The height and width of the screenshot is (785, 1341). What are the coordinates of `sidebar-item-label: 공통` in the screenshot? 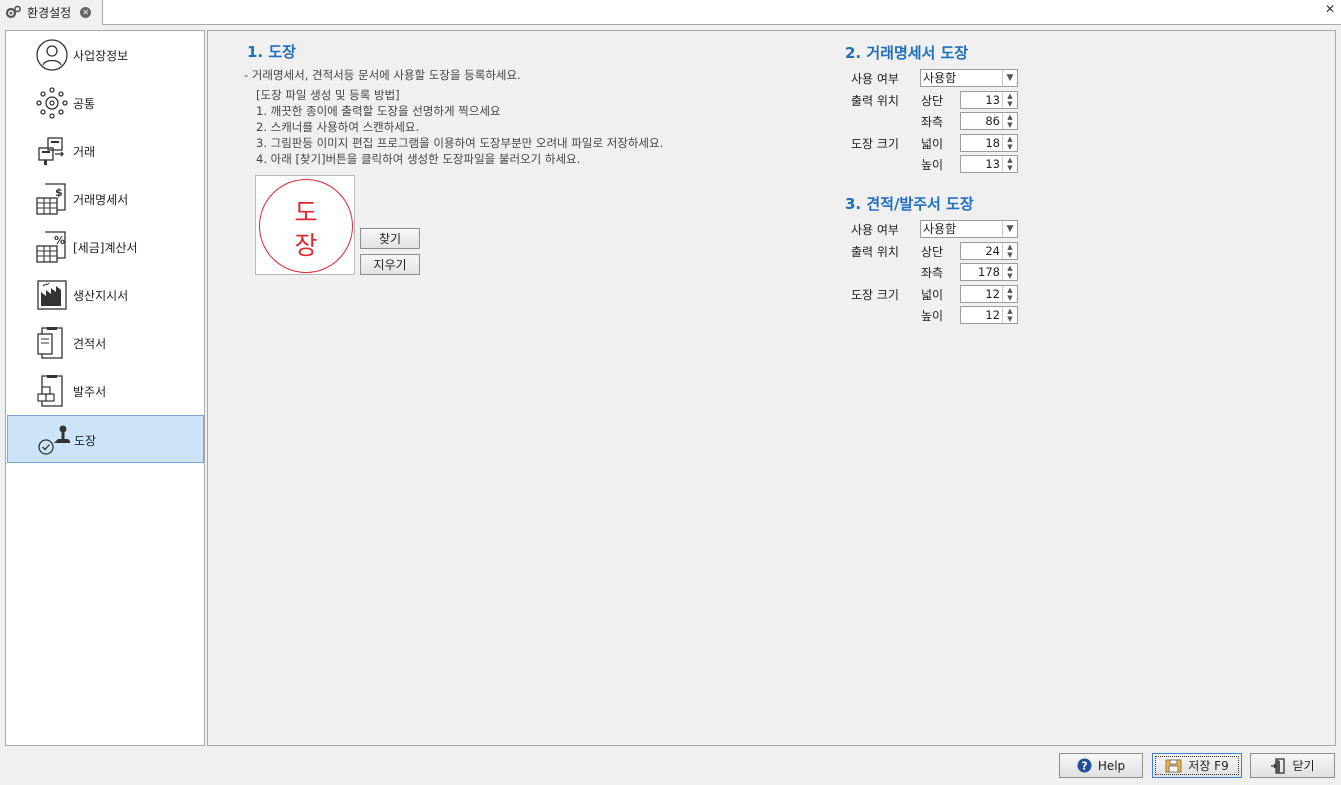 It's located at (84, 104).